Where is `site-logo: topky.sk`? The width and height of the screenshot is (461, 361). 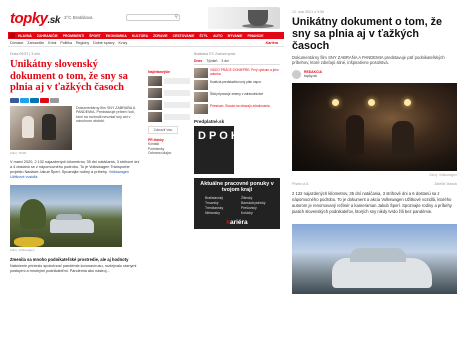 site-logo: topky.sk is located at coordinates (35, 18).